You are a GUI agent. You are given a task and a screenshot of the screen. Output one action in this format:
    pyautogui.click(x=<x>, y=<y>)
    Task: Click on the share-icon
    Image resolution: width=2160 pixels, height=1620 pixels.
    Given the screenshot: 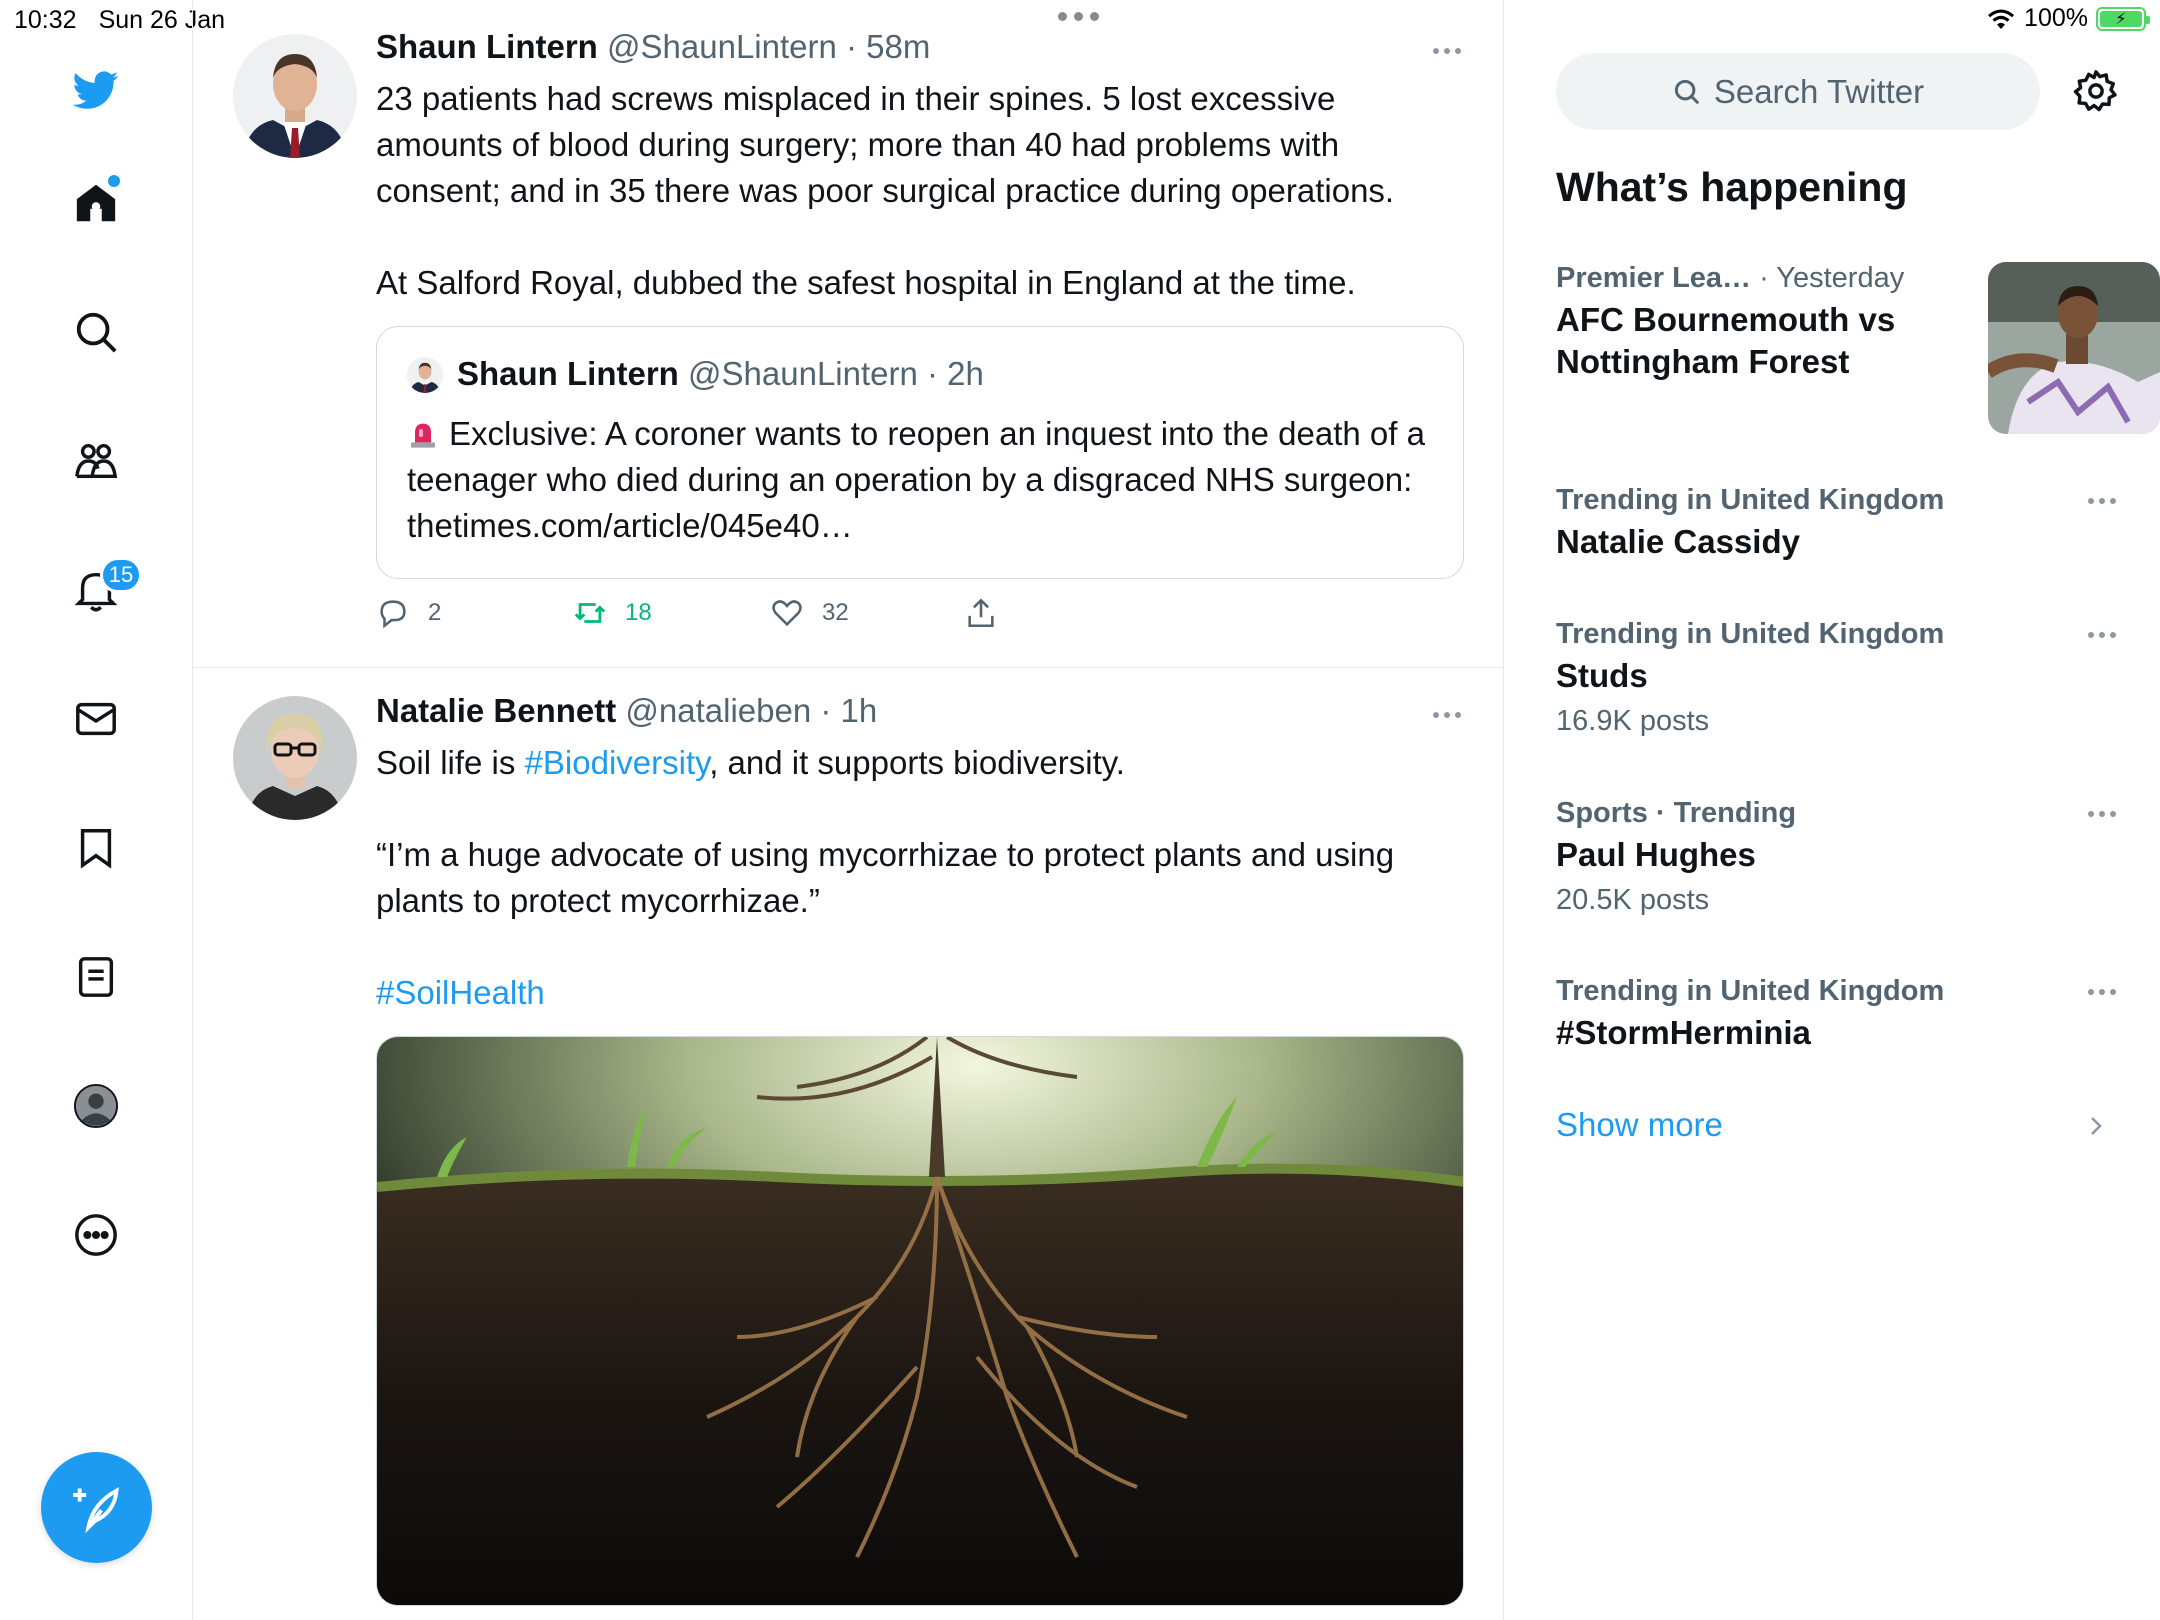 What is the action you would take?
    pyautogui.click(x=981, y=613)
    